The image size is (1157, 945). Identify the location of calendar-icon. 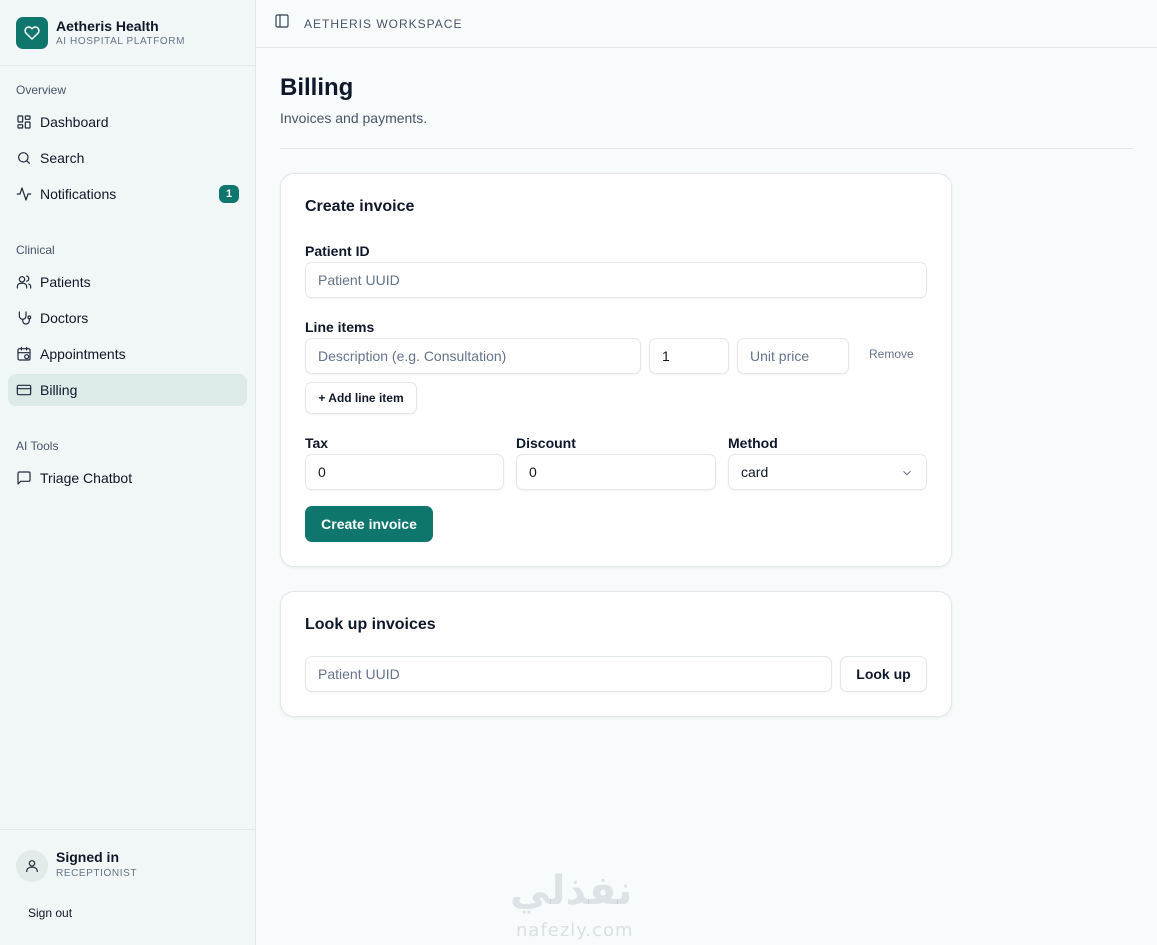
(24, 354).